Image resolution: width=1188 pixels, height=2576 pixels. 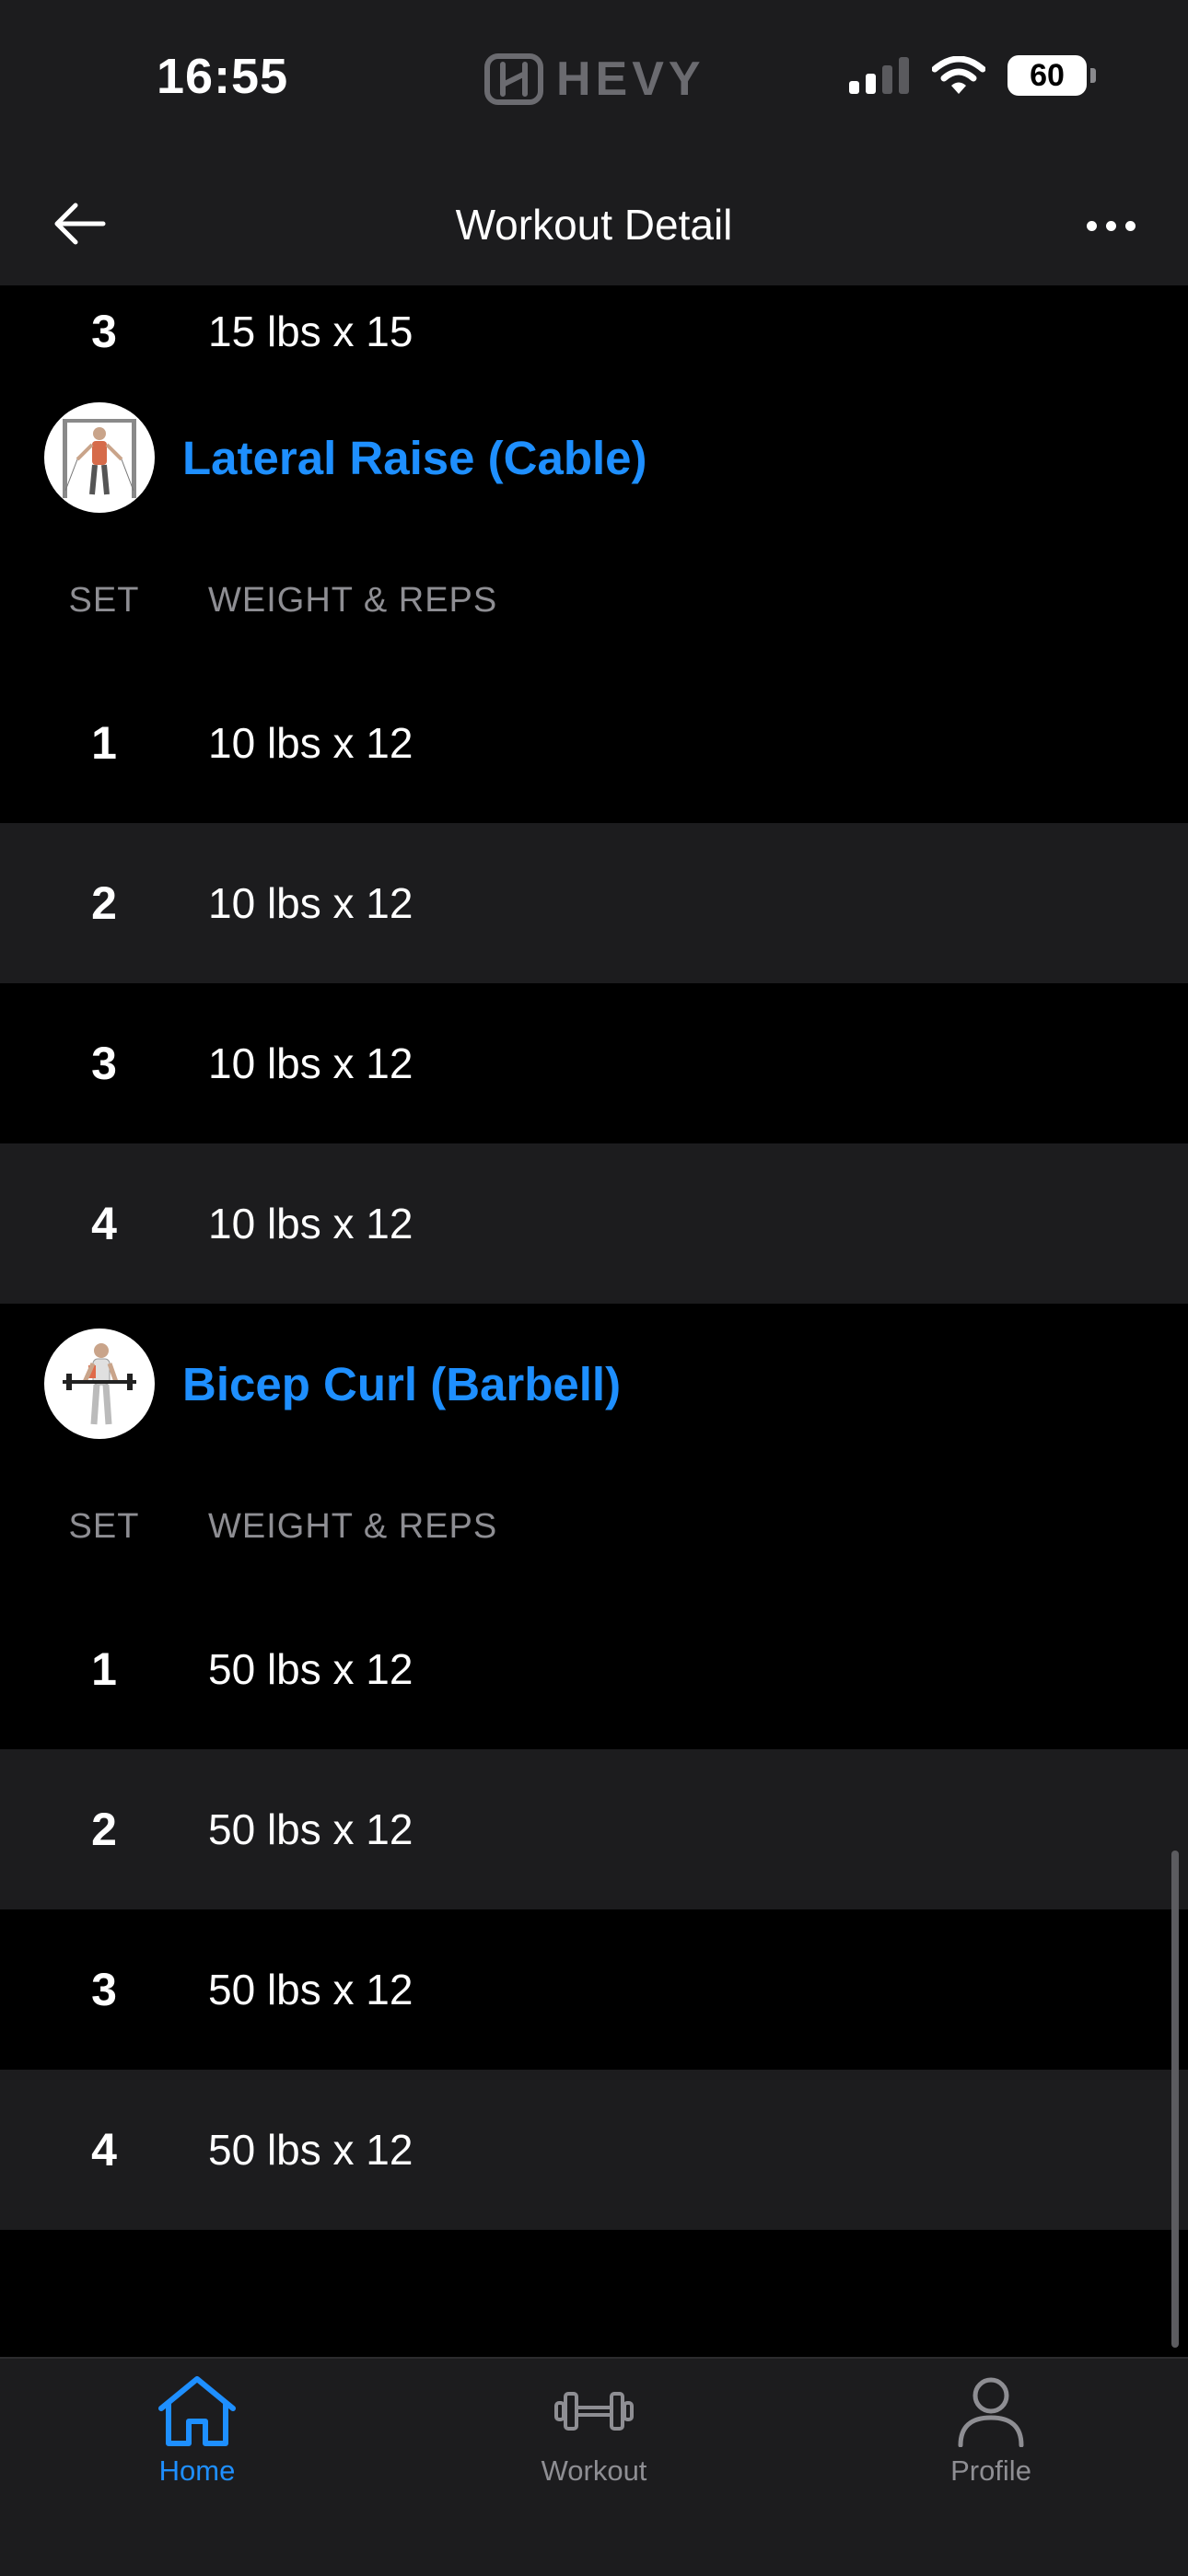 I want to click on exercise-header: Bicep Curl (Barbell), so click(x=594, y=1384).